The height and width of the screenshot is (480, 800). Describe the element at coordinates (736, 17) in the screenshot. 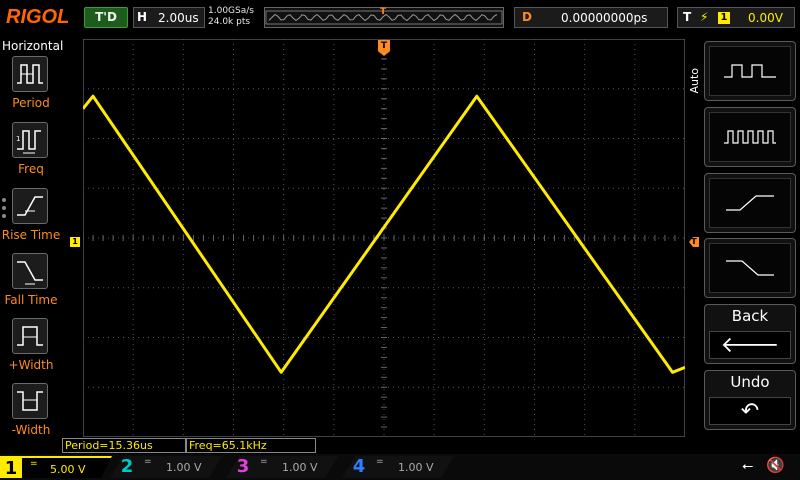

I see `trigger-settings-display: T ⚡ 1 0.00V` at that location.